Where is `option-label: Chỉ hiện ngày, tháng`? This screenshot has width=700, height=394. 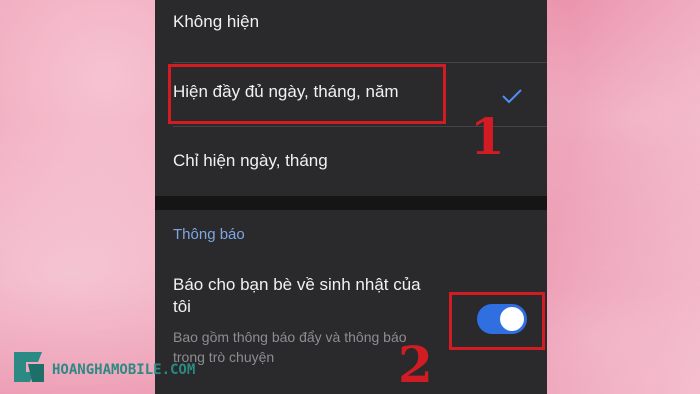
option-label: Chỉ hiện ngày, tháng is located at coordinates (250, 160).